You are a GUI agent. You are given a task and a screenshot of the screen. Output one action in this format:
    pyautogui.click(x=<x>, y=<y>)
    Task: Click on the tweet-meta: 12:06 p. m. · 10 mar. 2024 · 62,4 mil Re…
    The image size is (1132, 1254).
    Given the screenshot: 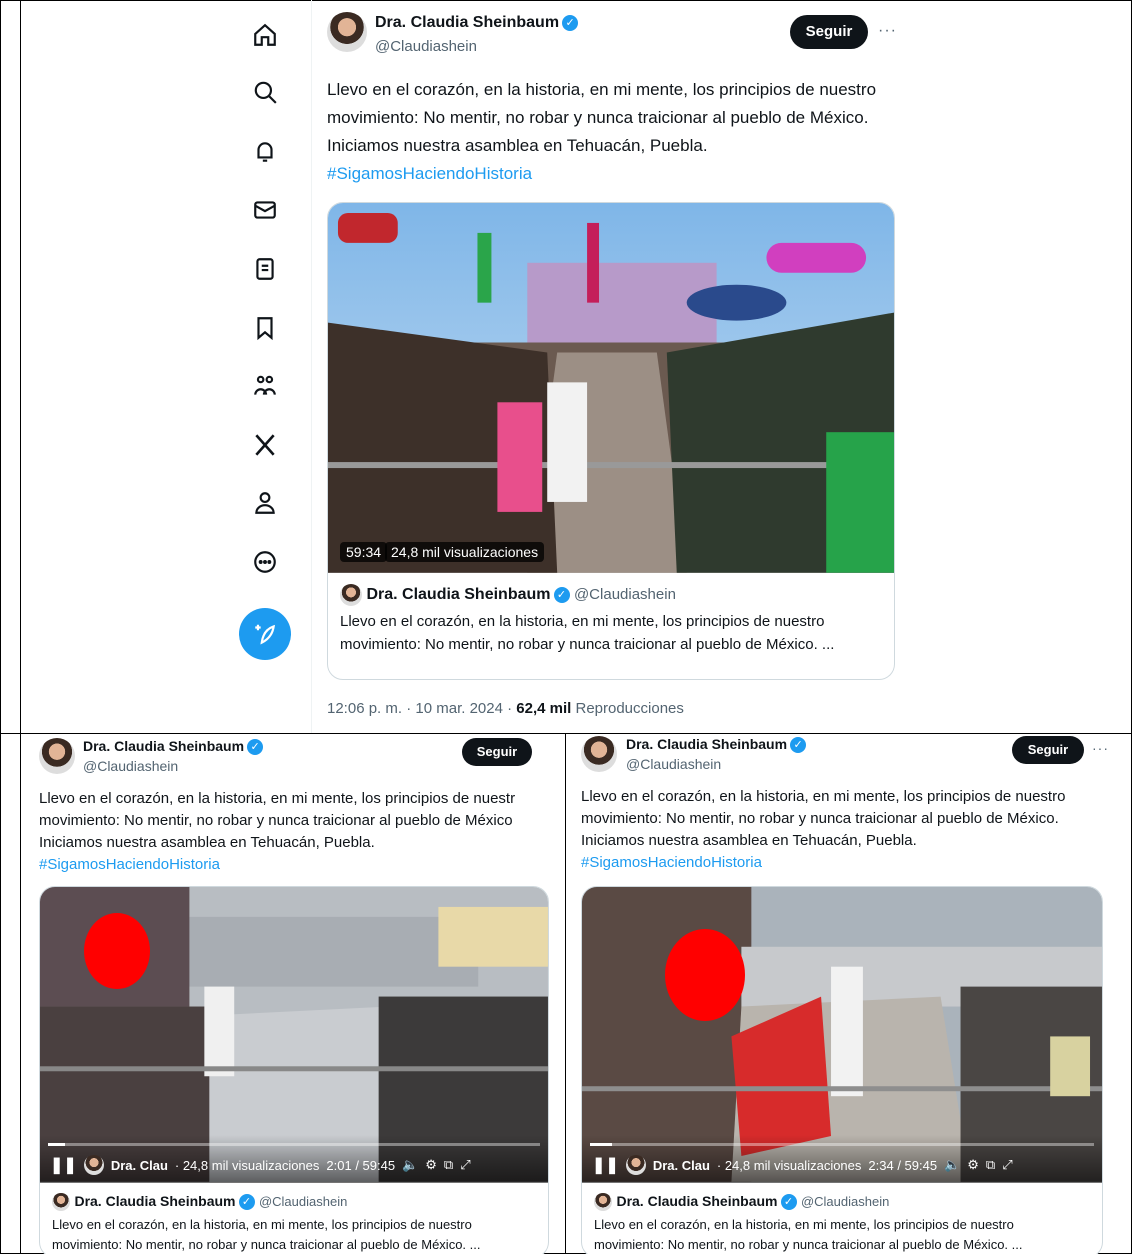 What is the action you would take?
    pyautogui.click(x=505, y=708)
    